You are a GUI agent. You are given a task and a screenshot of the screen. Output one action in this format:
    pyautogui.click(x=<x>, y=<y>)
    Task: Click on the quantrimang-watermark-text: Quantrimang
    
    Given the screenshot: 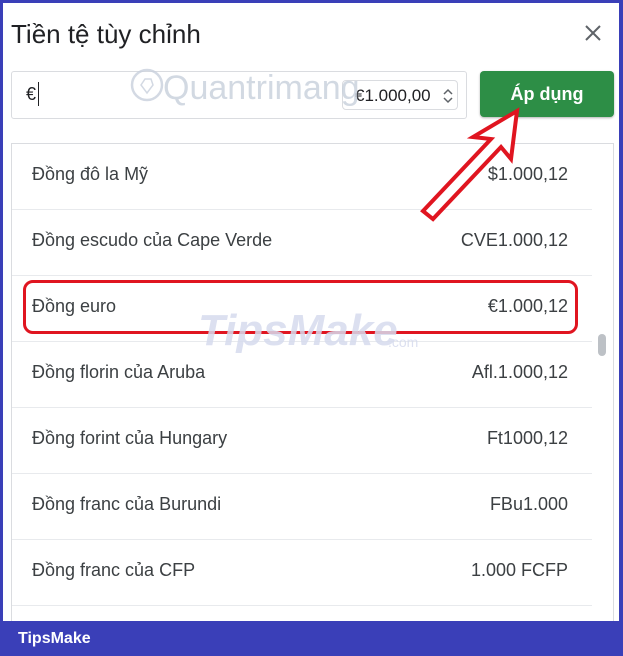 What is the action you would take?
    pyautogui.click(x=261, y=88)
    